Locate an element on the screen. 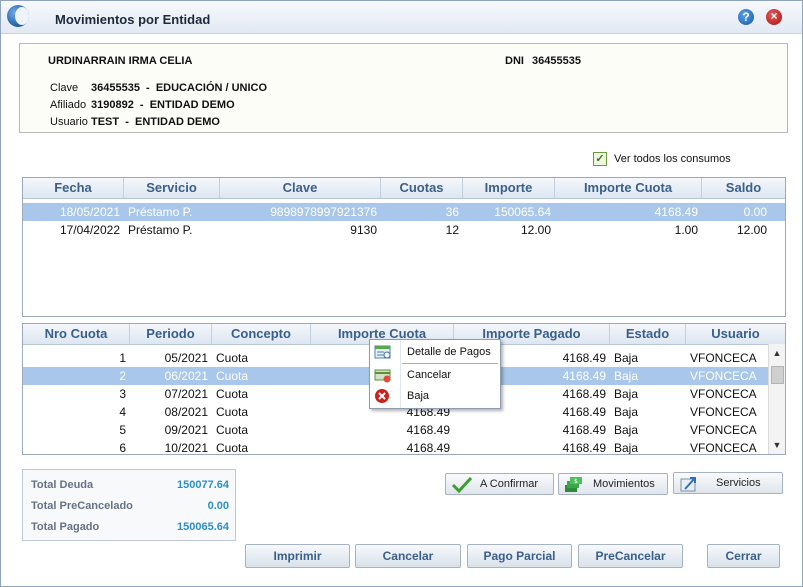  scroll-up-icon: ▲ is located at coordinates (777, 353).